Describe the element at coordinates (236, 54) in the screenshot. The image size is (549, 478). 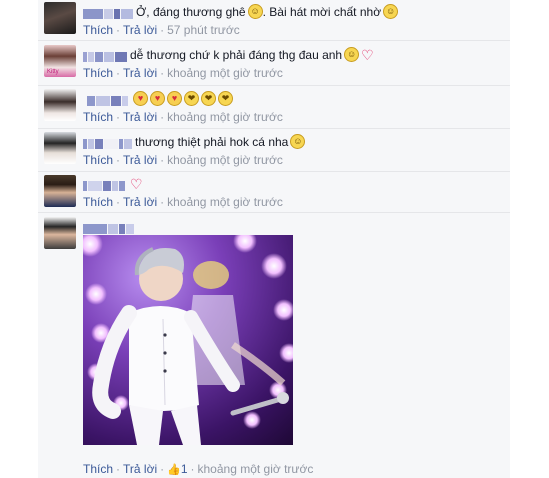
I see `comment-text: dễ thương chứ k phải đáng thg đau anh` at that location.